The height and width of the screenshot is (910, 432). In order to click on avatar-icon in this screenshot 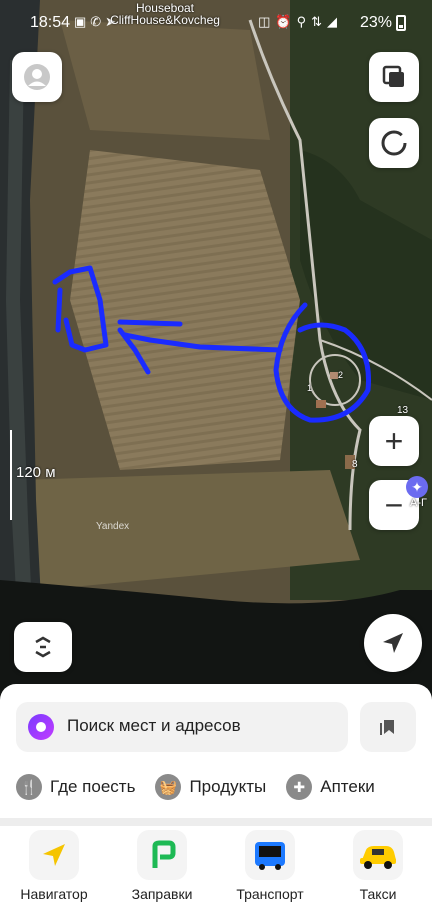, I will do `click(37, 77)`.